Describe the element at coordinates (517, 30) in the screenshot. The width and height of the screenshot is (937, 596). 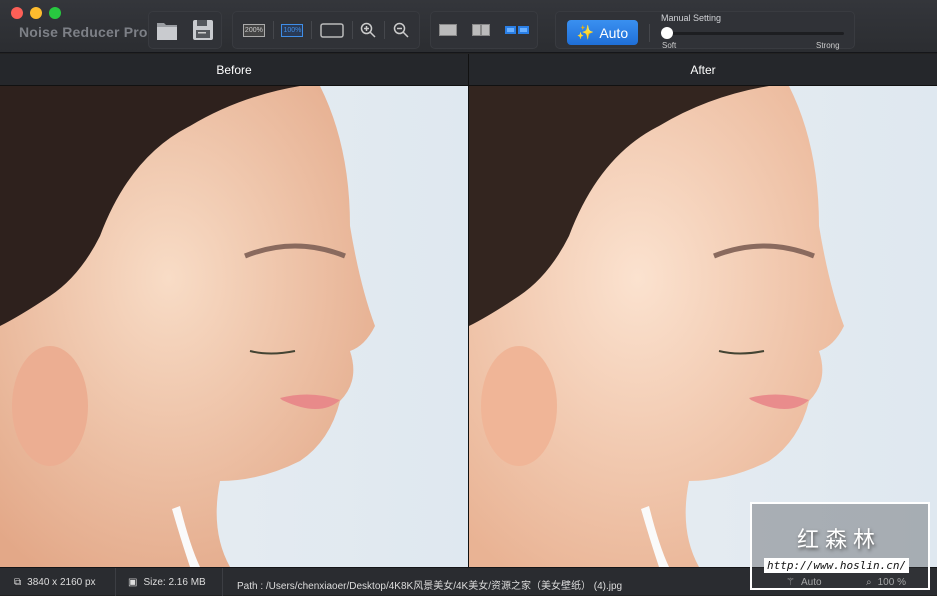
I see `side-by-side-view-icon` at that location.